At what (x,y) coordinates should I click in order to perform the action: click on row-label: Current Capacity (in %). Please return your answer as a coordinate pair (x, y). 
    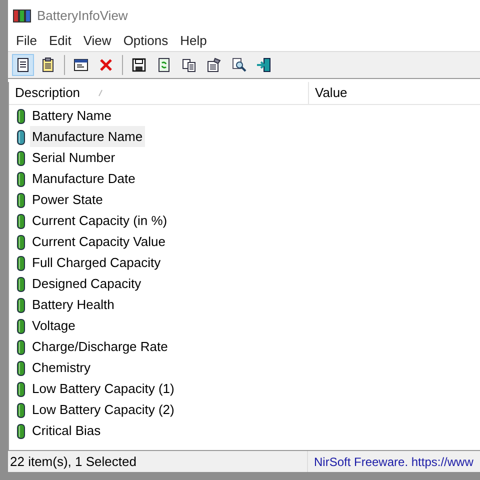
    Looking at the image, I should click on (100, 221).